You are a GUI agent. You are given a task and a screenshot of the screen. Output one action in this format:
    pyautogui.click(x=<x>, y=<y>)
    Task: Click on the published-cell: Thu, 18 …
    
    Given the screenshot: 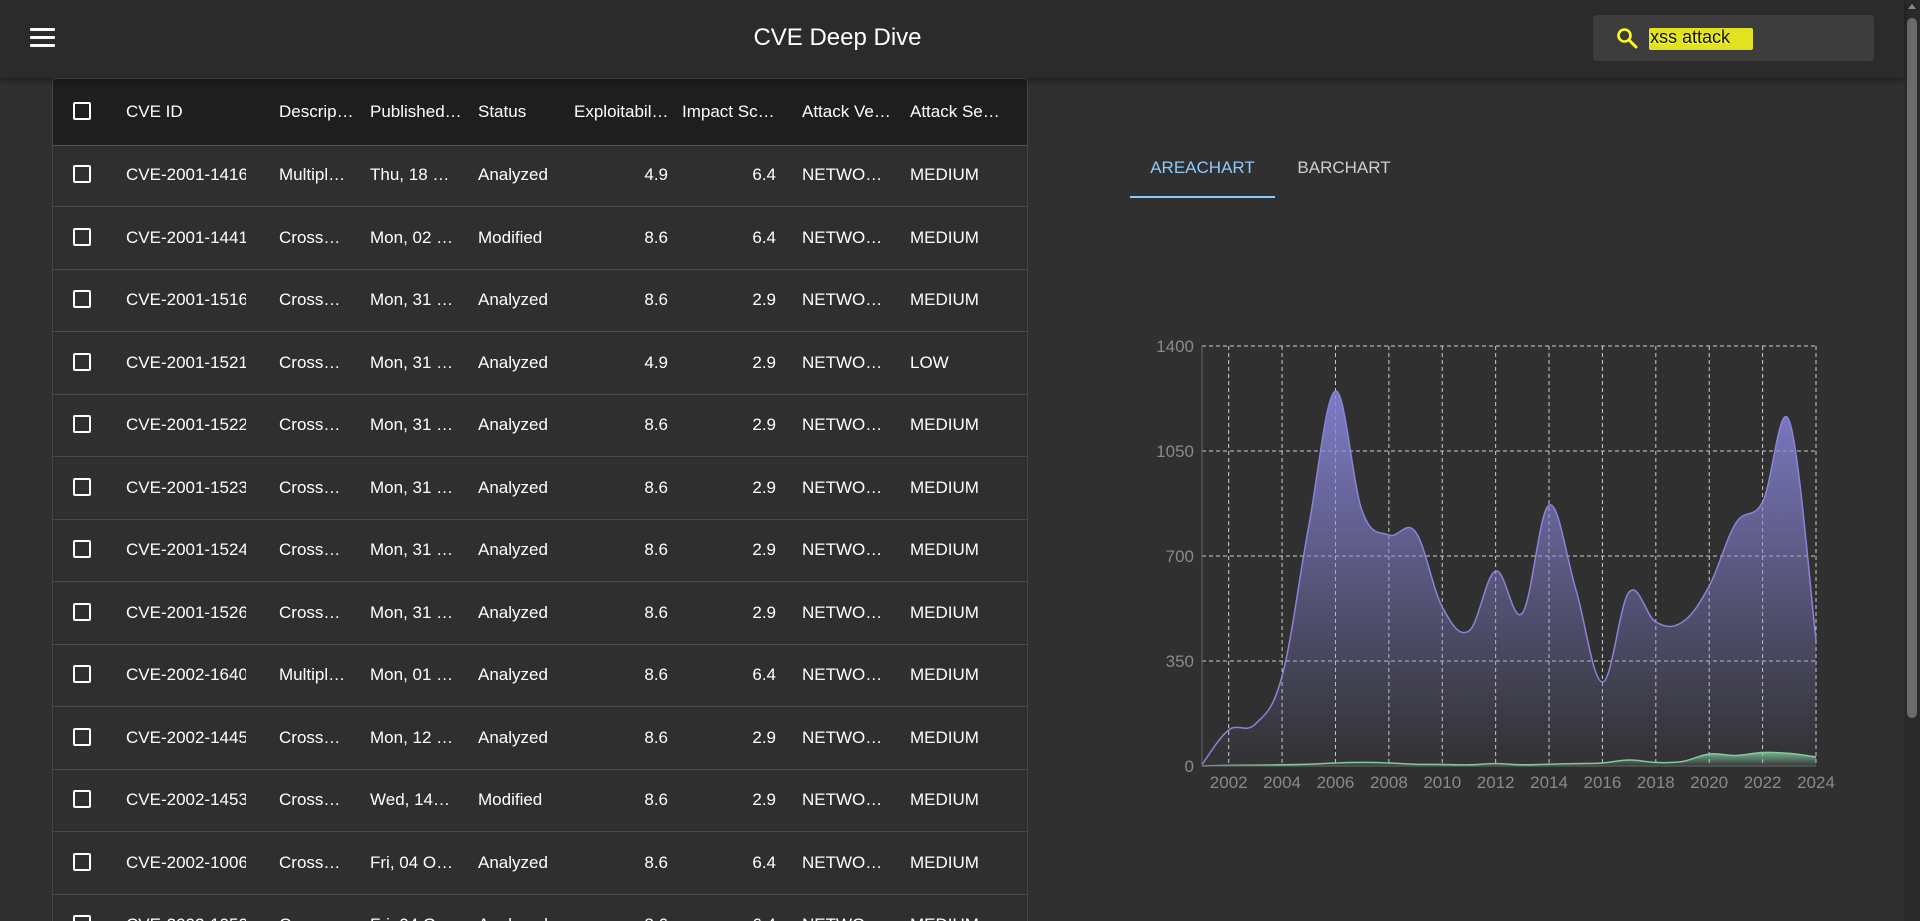 What is the action you would take?
    pyautogui.click(x=410, y=174)
    